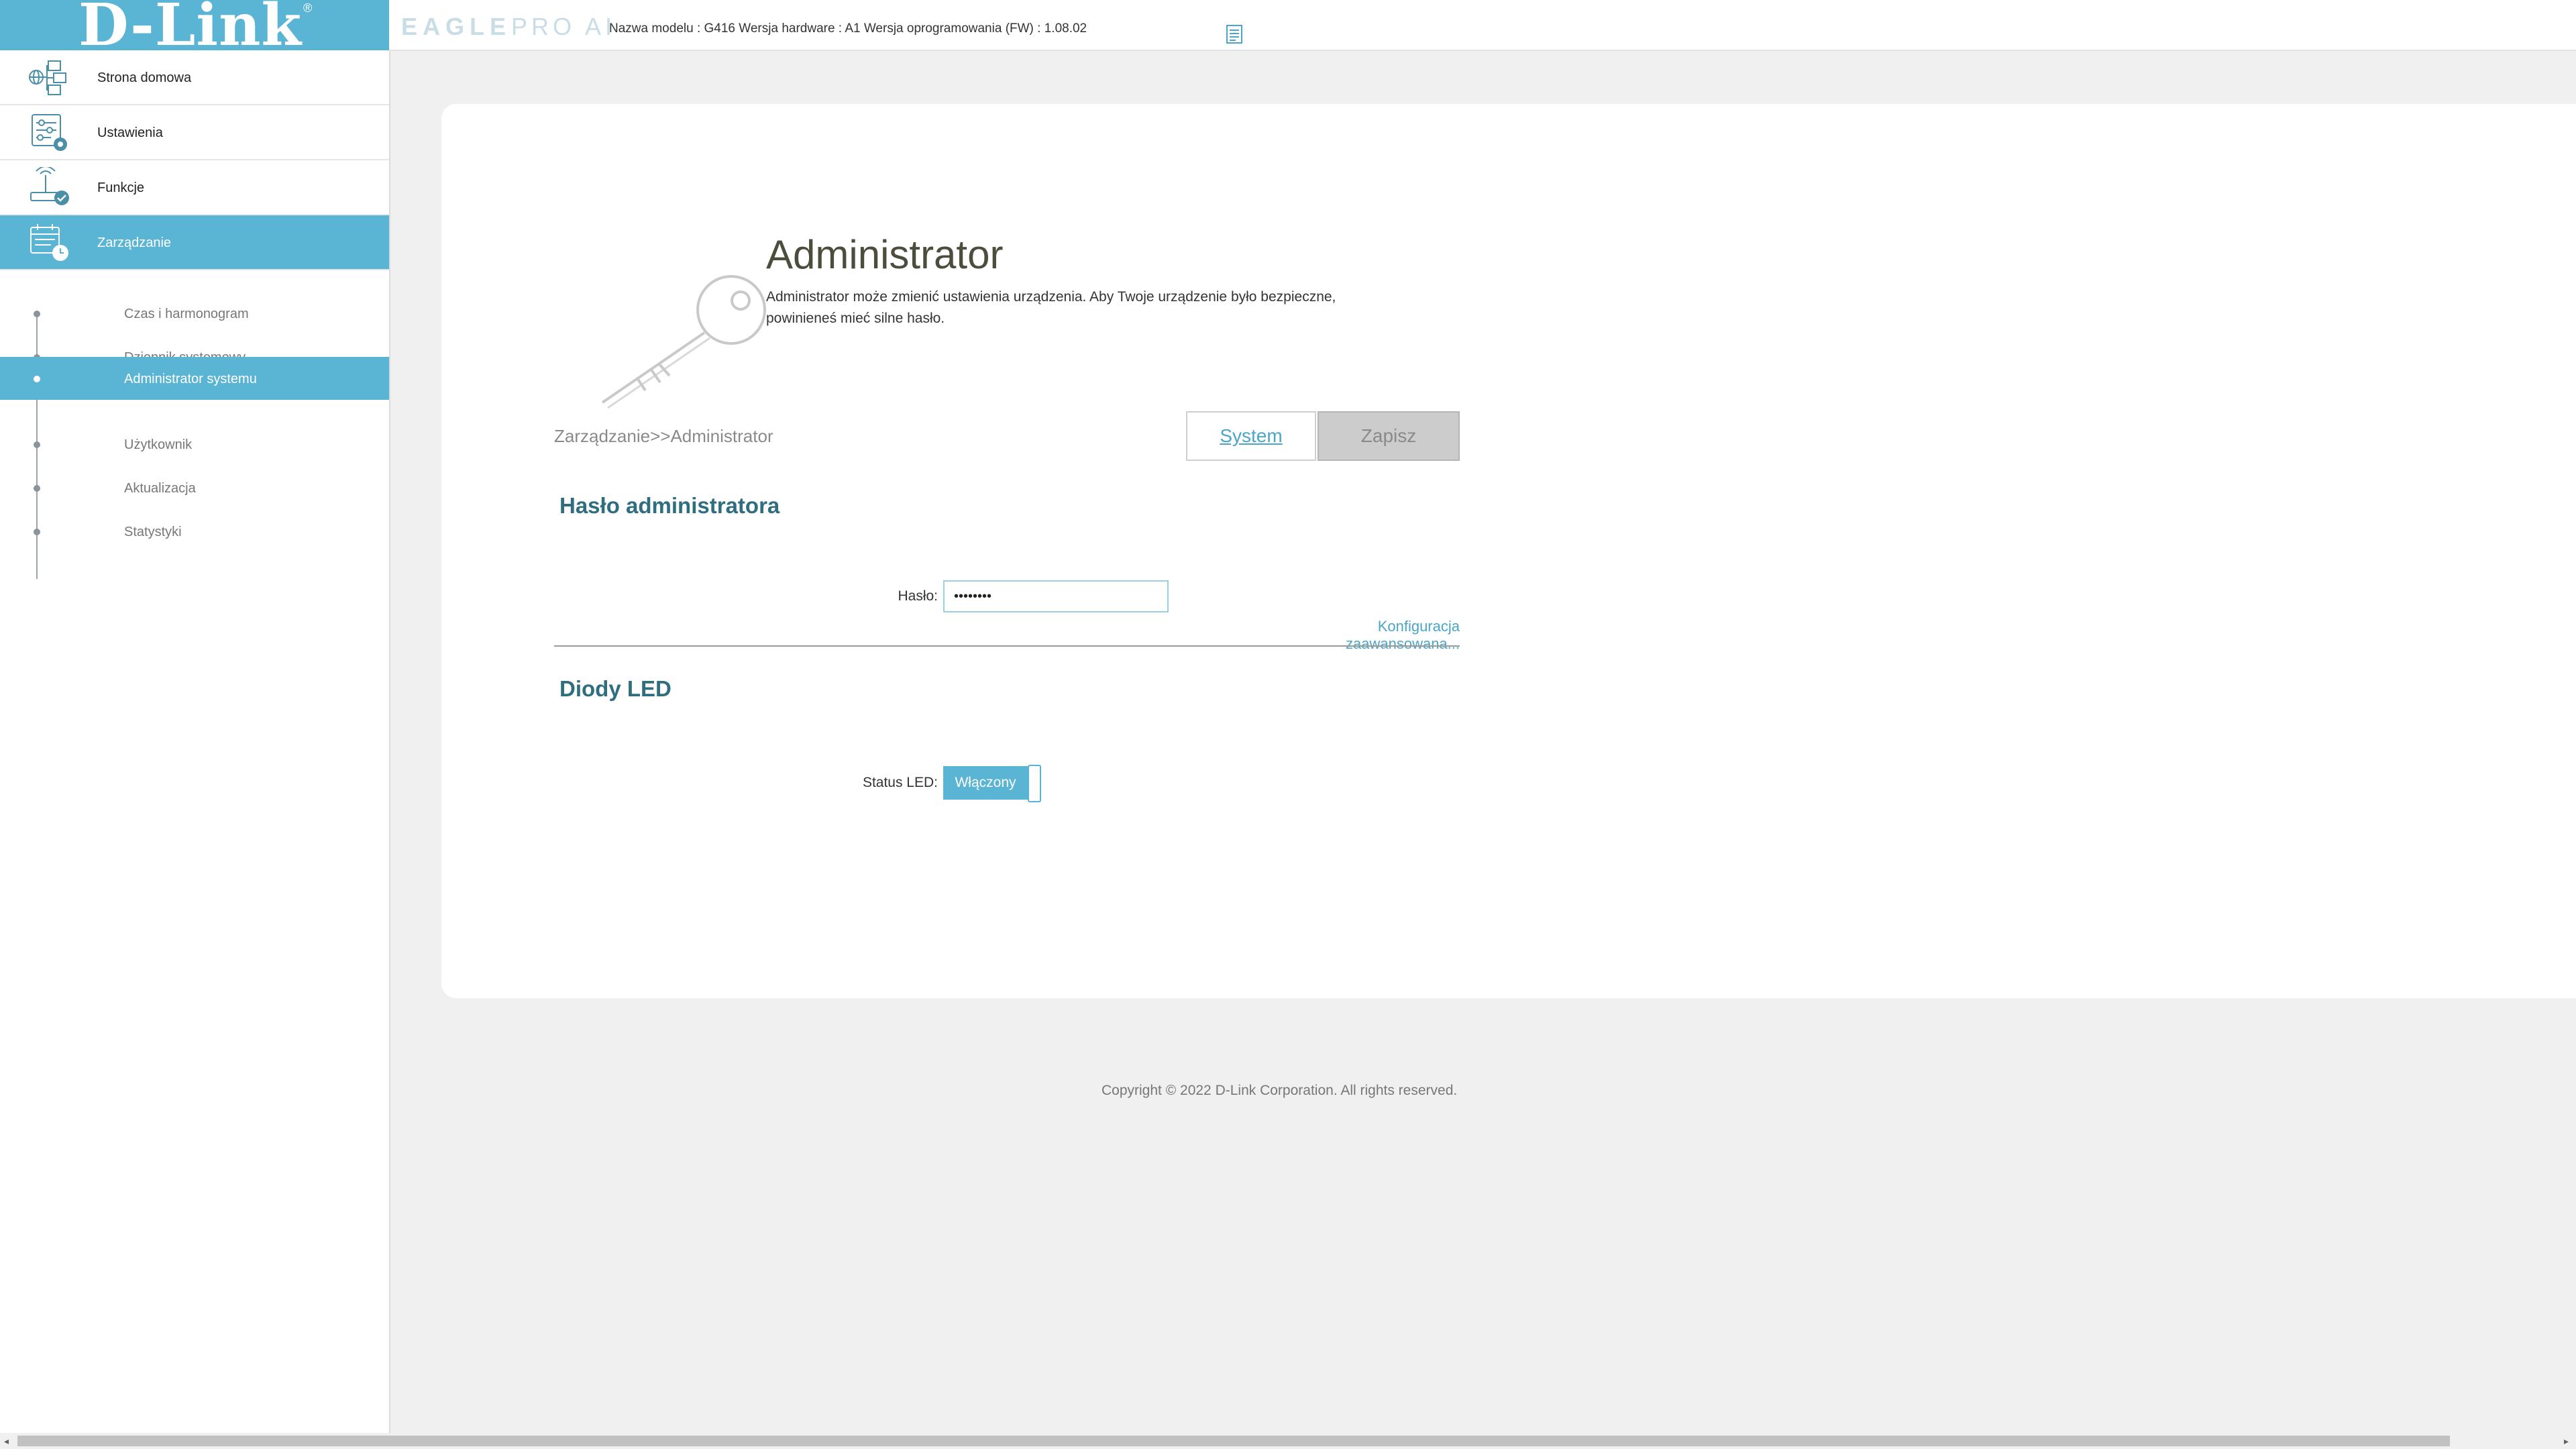 The image size is (2576, 1449). Describe the element at coordinates (186, 314) in the screenshot. I see `sidebar-subitem-label: Czas i harmonogram` at that location.